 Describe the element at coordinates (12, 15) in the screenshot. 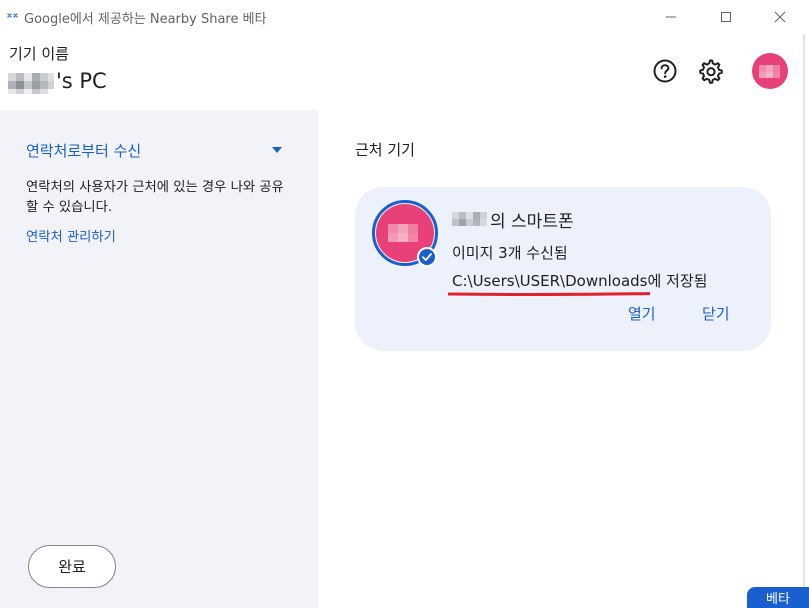

I see `nearby-share-app-icon` at that location.